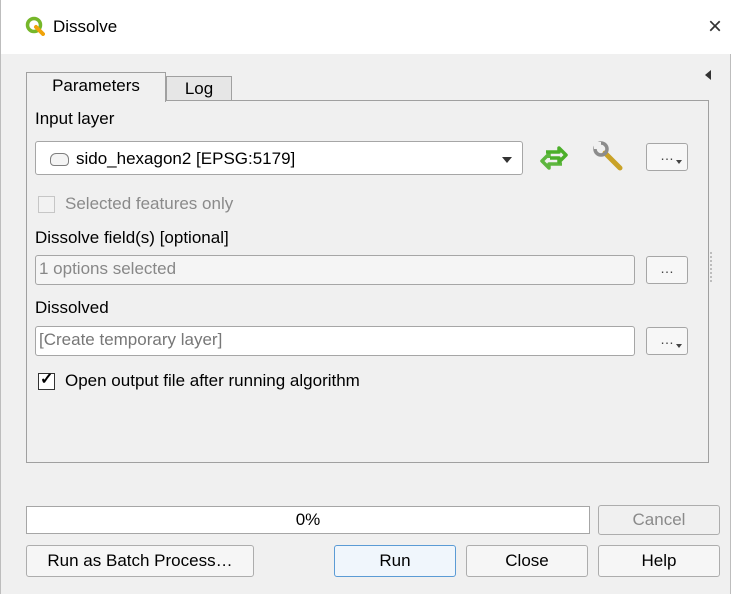  I want to click on input-layer-combo: sido_hexagon2 [EPSG:5179], so click(279, 158).